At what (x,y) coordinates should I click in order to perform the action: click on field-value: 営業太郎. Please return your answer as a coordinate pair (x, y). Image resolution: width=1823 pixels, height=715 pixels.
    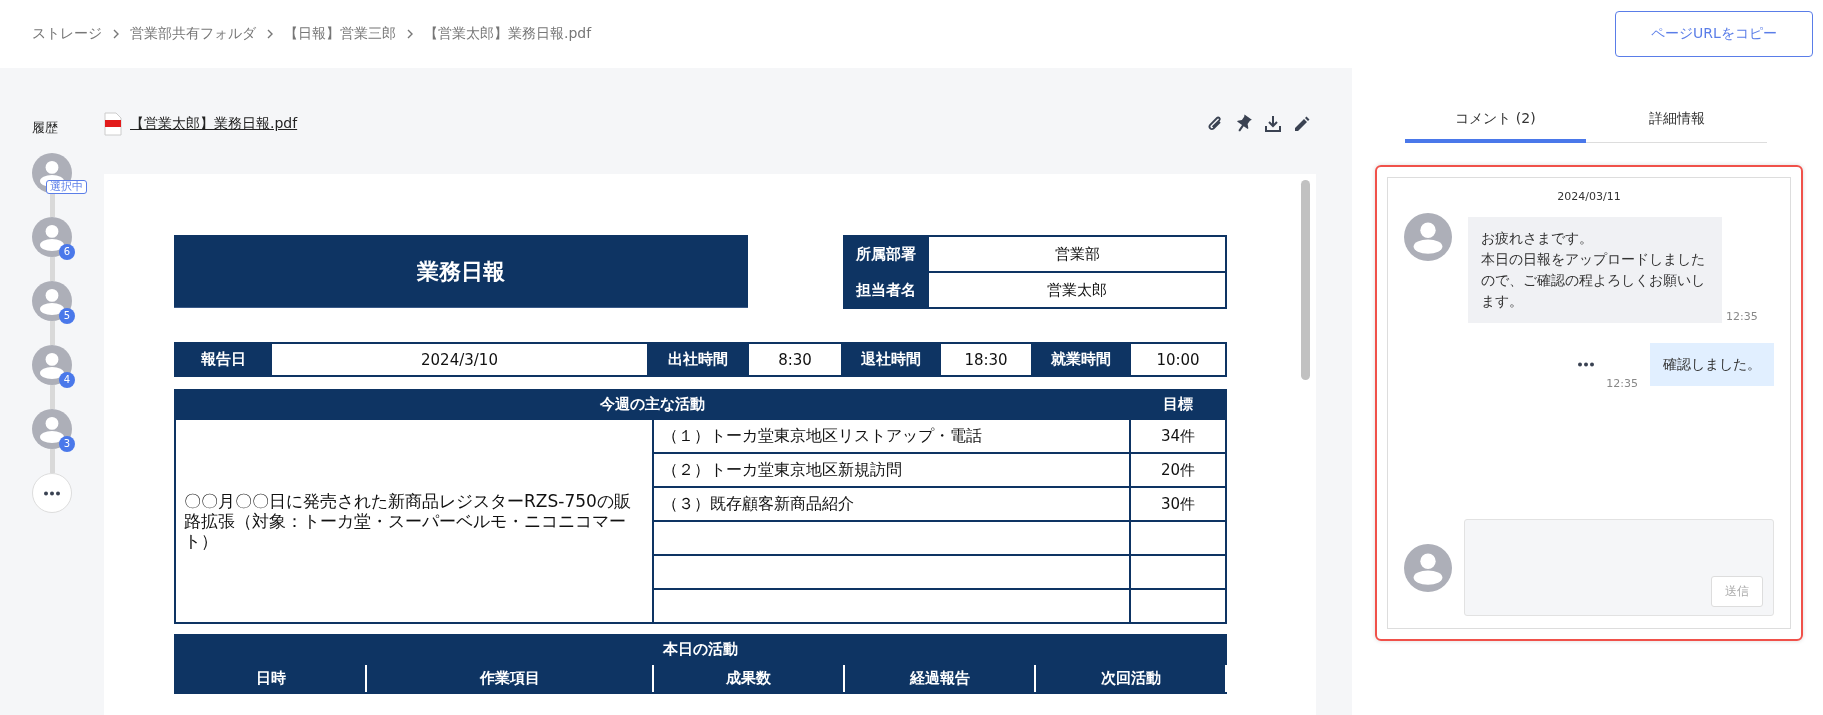
    Looking at the image, I should click on (1077, 290).